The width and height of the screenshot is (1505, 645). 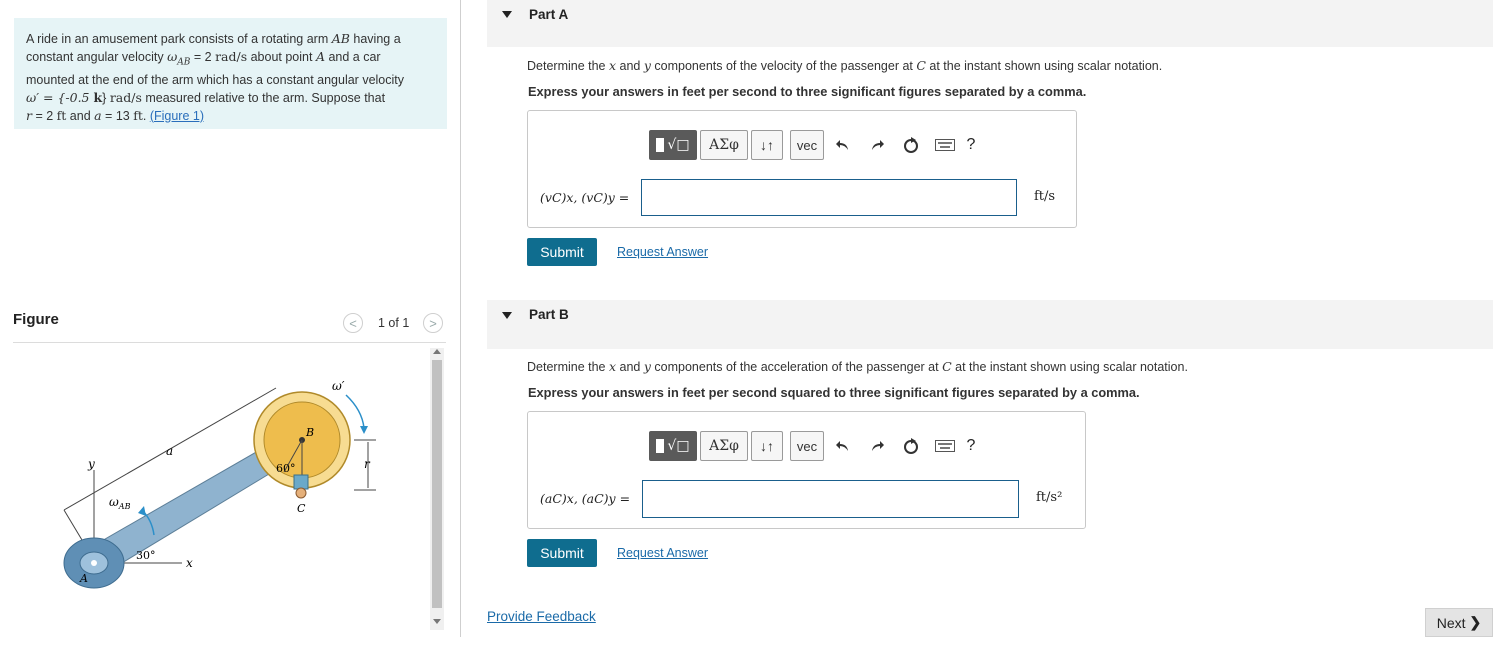 What do you see at coordinates (990, 324) in the screenshot?
I see `part-b-header` at bounding box center [990, 324].